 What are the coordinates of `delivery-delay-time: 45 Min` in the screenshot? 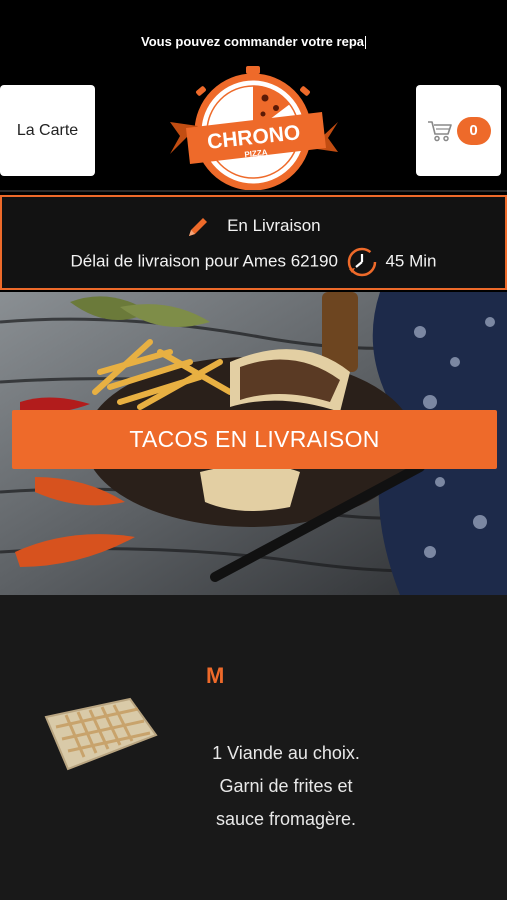 It's located at (411, 261).